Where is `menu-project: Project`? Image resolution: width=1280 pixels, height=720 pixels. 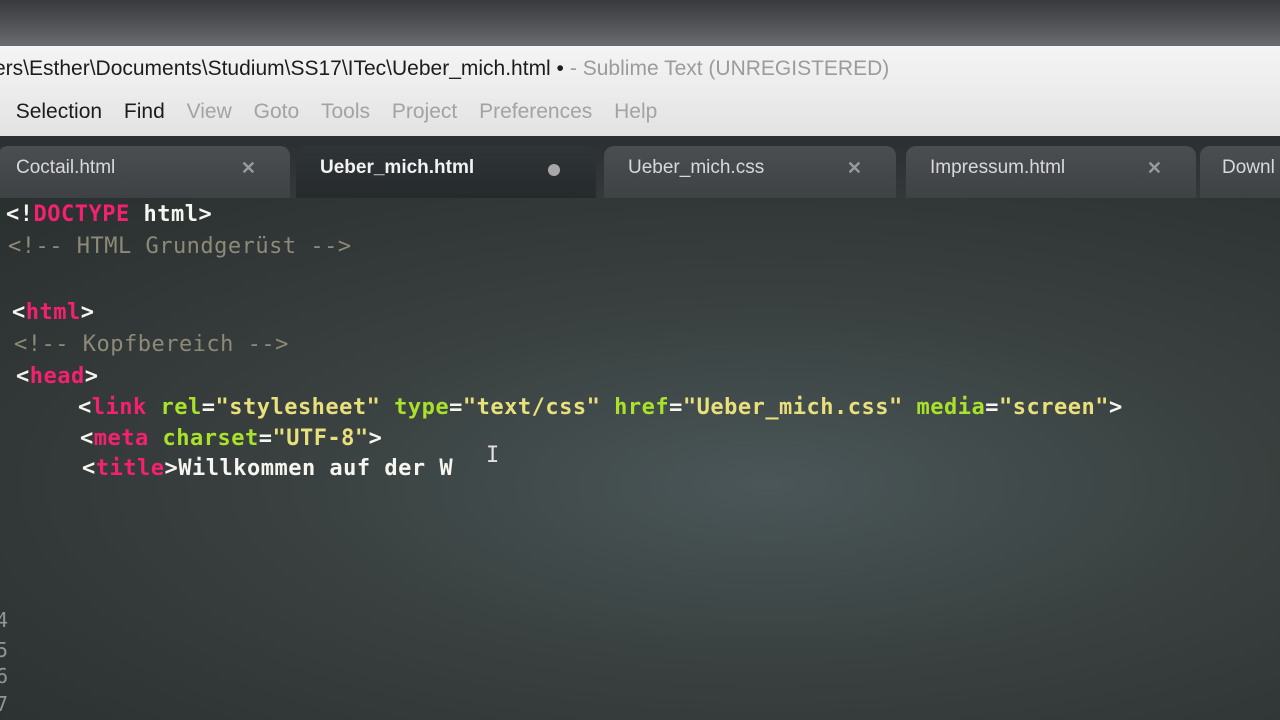
menu-project: Project is located at coordinates (424, 112).